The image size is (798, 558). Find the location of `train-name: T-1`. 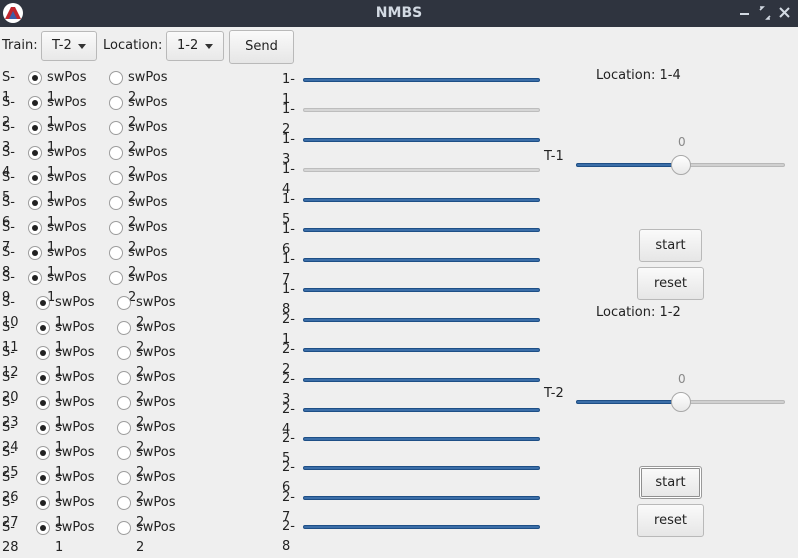

train-name: T-1 is located at coordinates (554, 156).